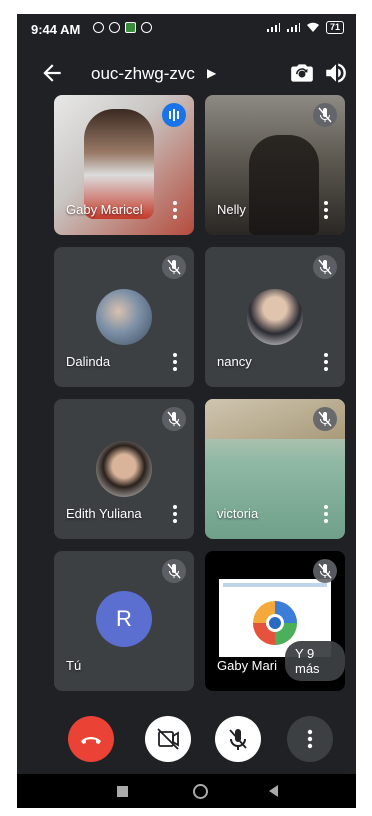 The height and width of the screenshot is (816, 372). What do you see at coordinates (275, 469) in the screenshot?
I see `participant-tile: victoria` at bounding box center [275, 469].